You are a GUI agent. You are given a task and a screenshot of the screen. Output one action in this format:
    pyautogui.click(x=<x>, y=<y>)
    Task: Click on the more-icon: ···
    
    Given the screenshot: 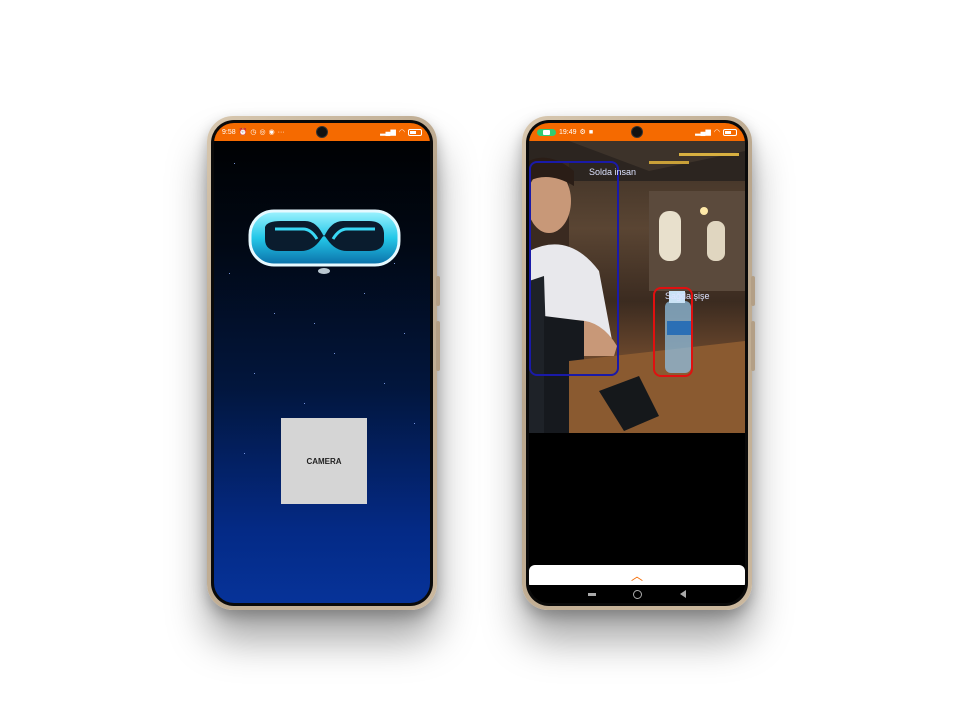 What is the action you would take?
    pyautogui.click(x=281, y=132)
    